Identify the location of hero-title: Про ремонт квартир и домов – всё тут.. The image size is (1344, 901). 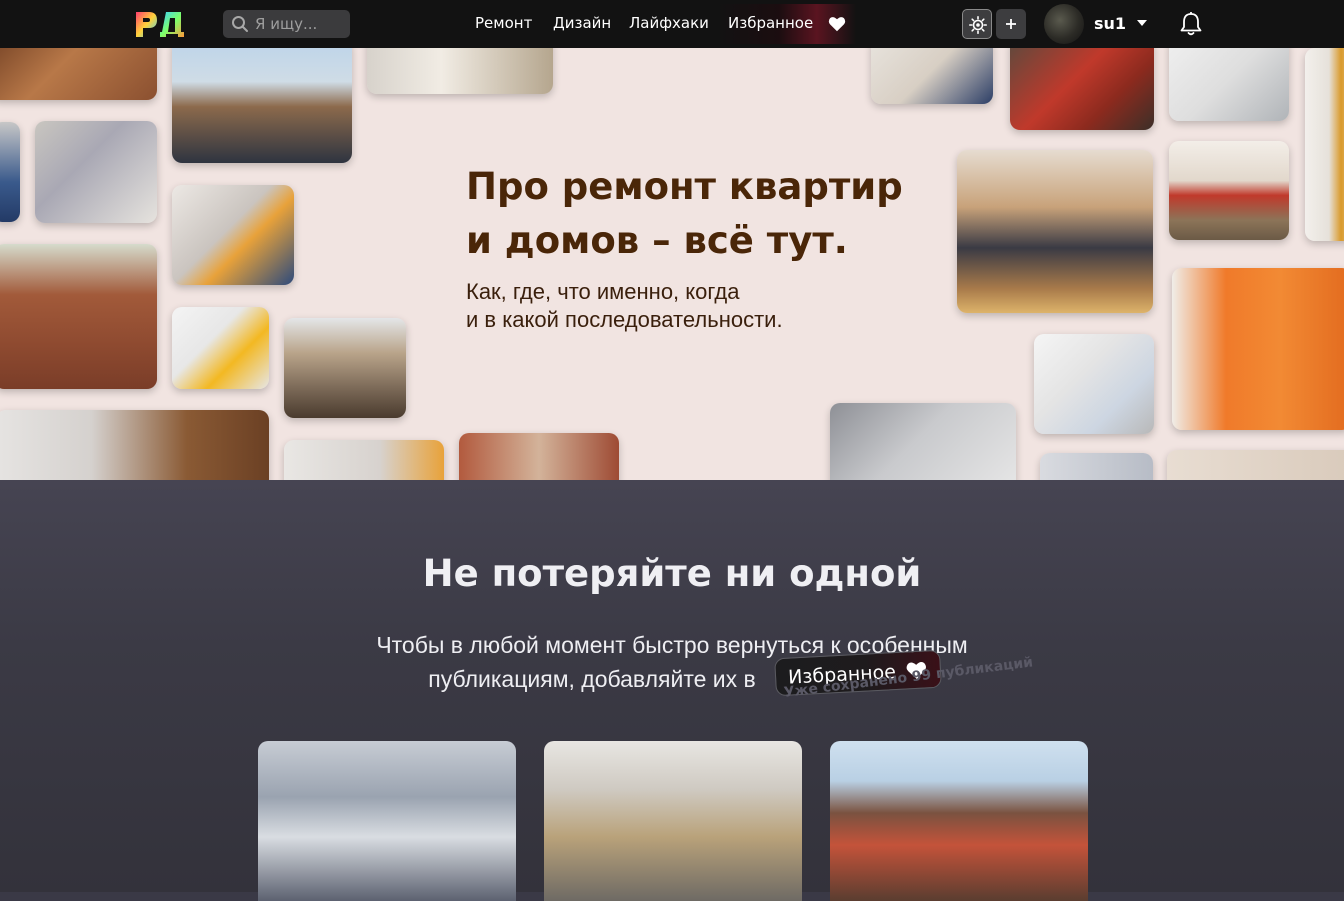
(701, 214).